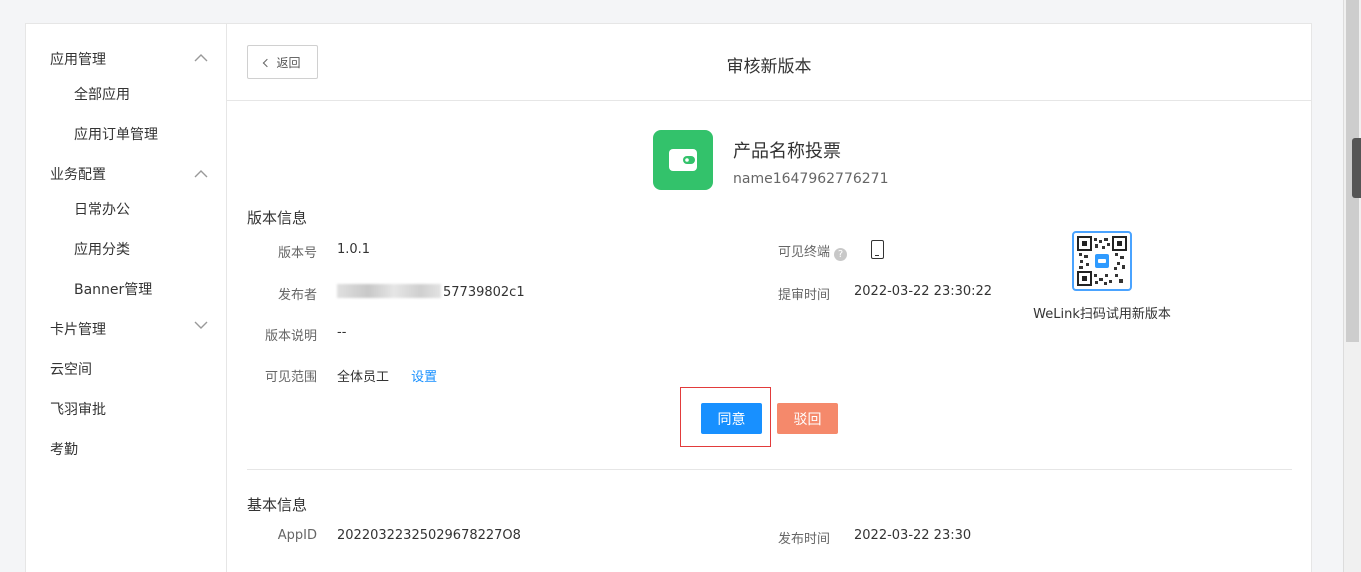 The image size is (1361, 572). Describe the element at coordinates (804, 539) in the screenshot. I see `publish-time-label: 发布时间` at that location.